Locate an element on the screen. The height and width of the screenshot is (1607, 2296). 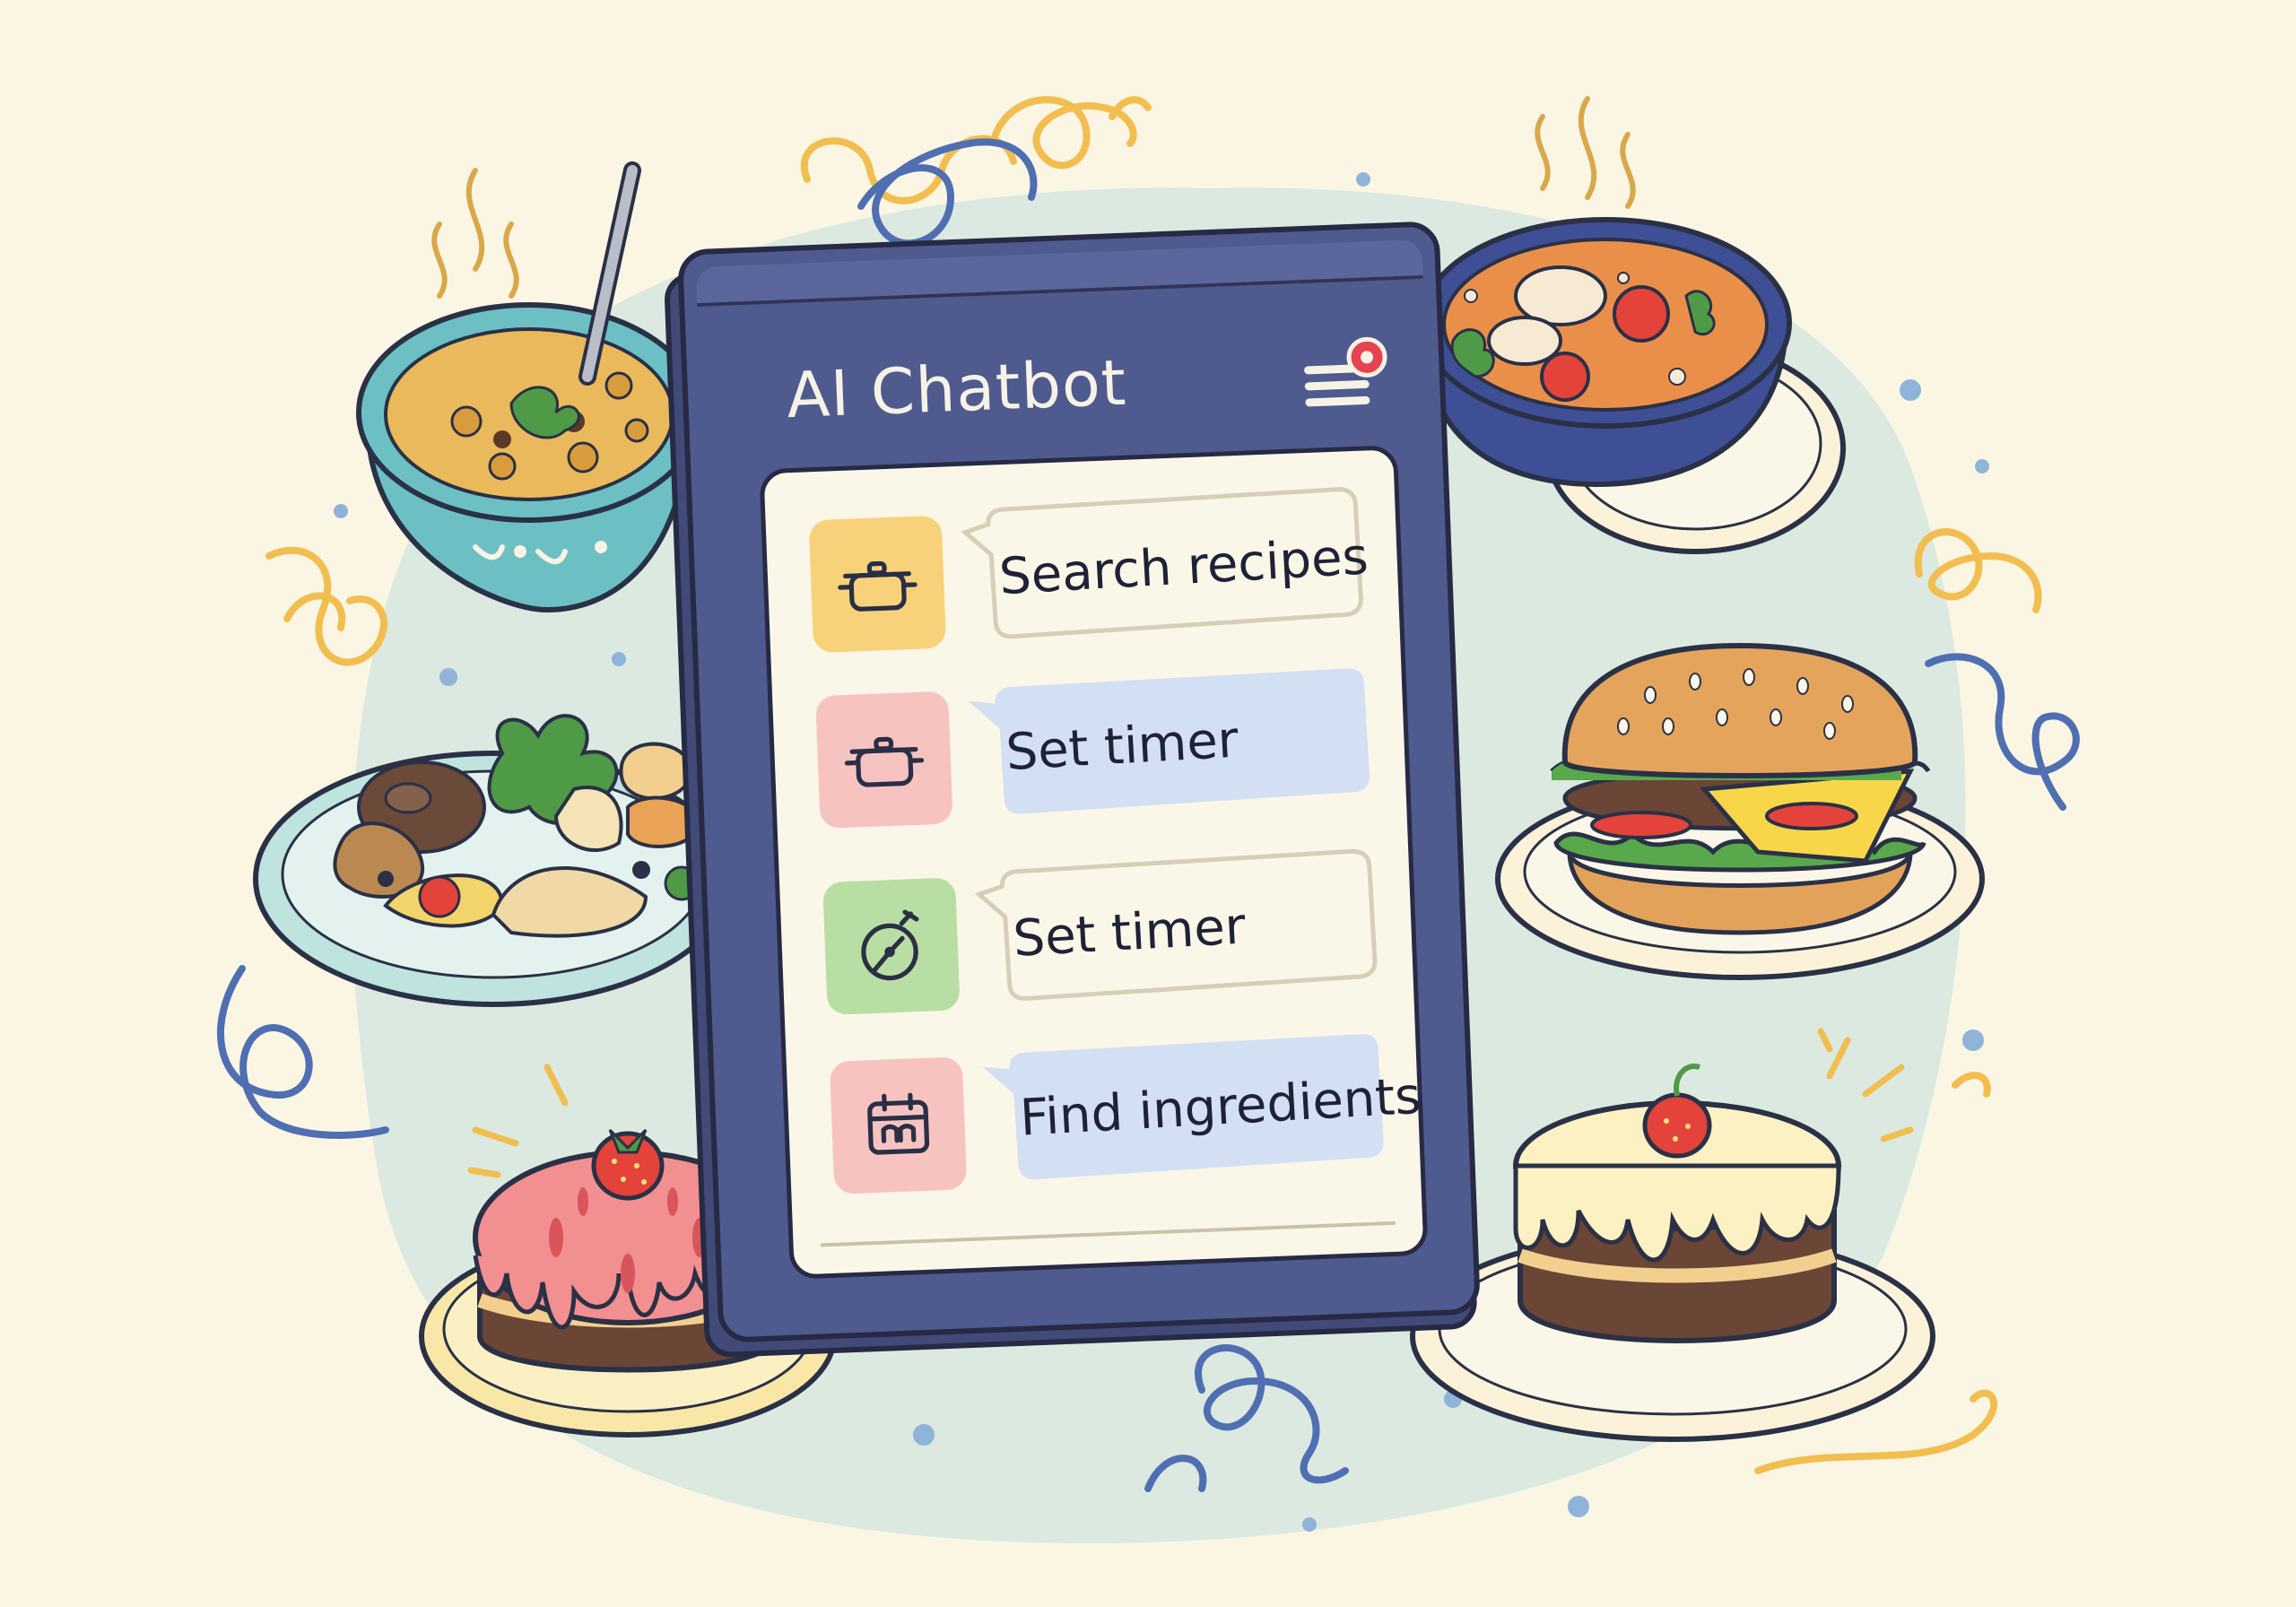
roasted-veg-plate-illustration is located at coordinates (493, 861).